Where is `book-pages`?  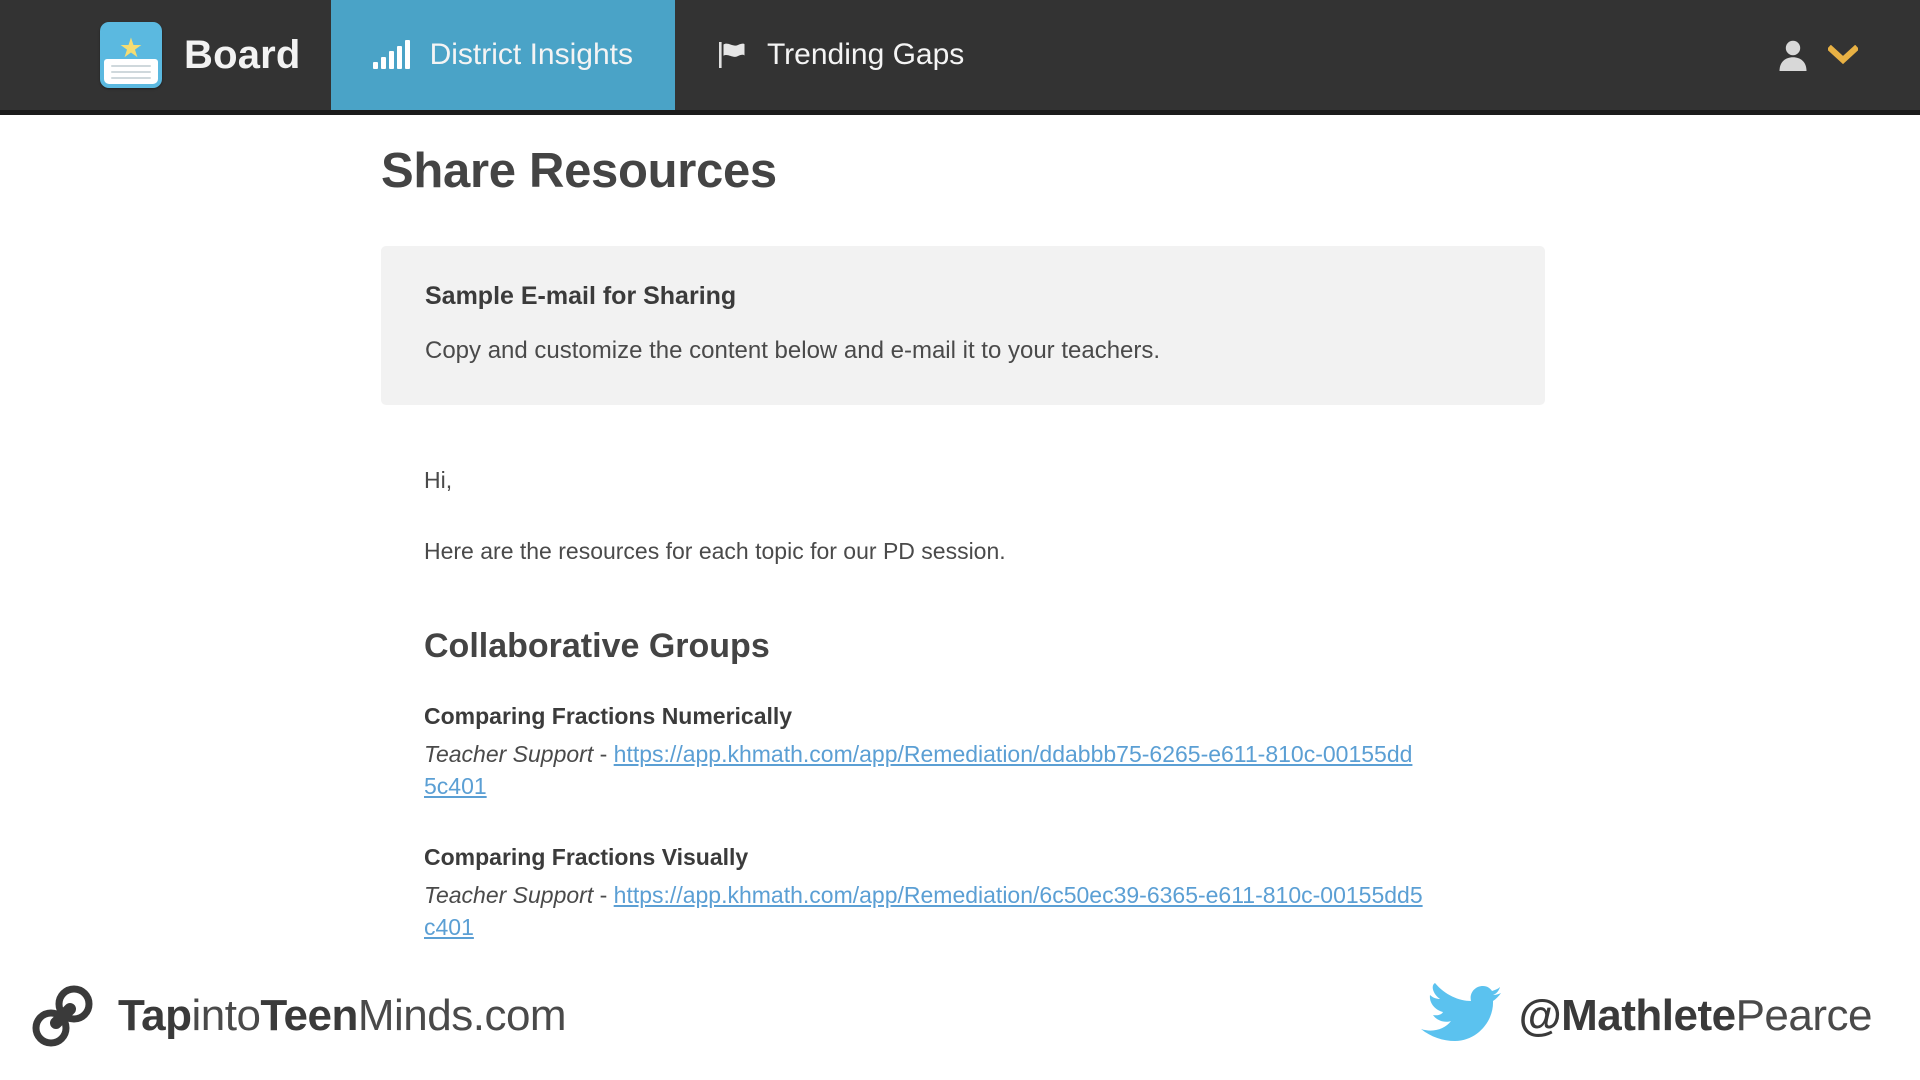
book-pages is located at coordinates (131, 71).